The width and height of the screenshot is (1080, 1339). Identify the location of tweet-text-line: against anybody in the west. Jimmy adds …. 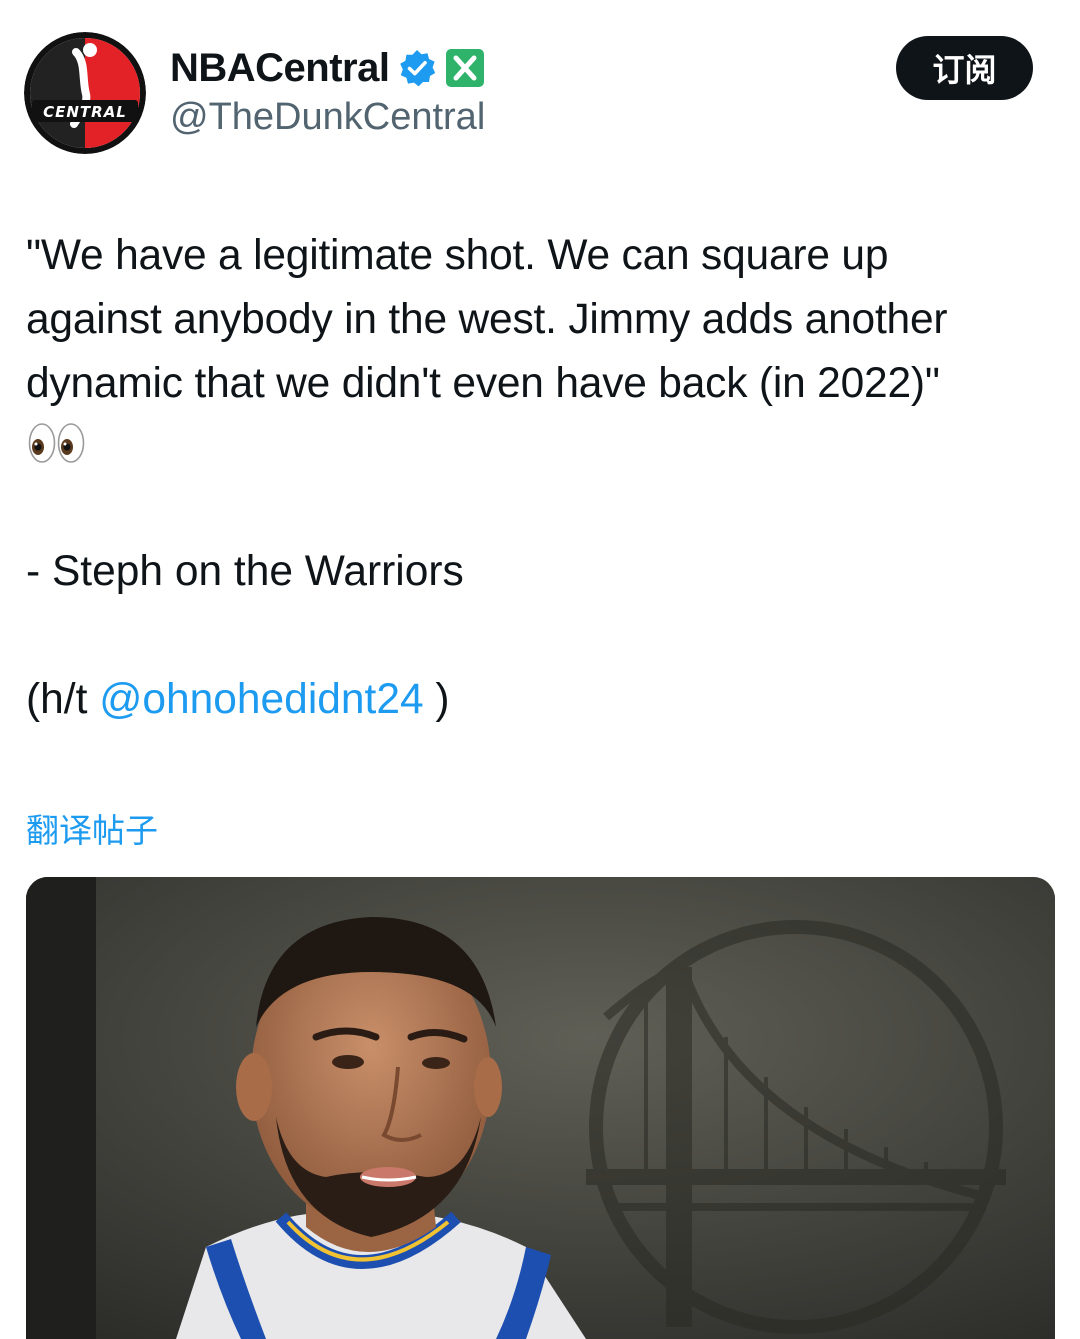
(487, 319).